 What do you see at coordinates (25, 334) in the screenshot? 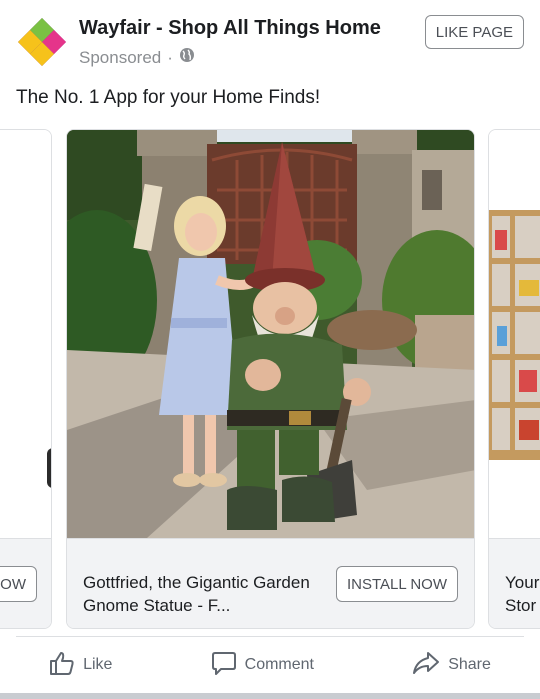
I see `product-image` at bounding box center [25, 334].